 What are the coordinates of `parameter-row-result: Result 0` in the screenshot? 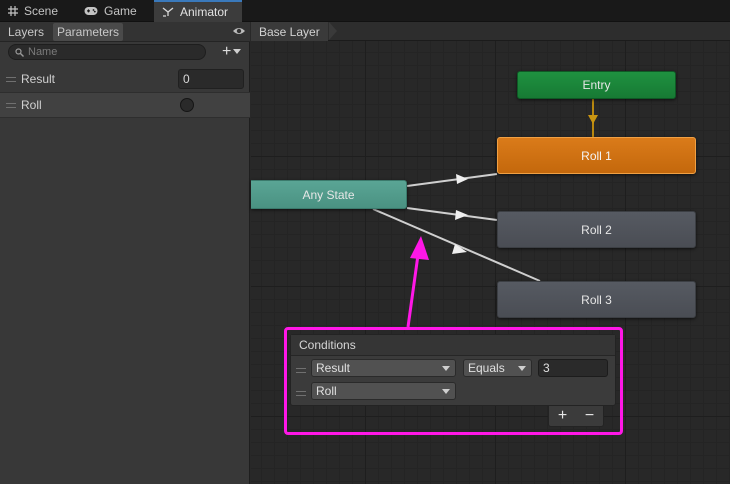 It's located at (125, 79).